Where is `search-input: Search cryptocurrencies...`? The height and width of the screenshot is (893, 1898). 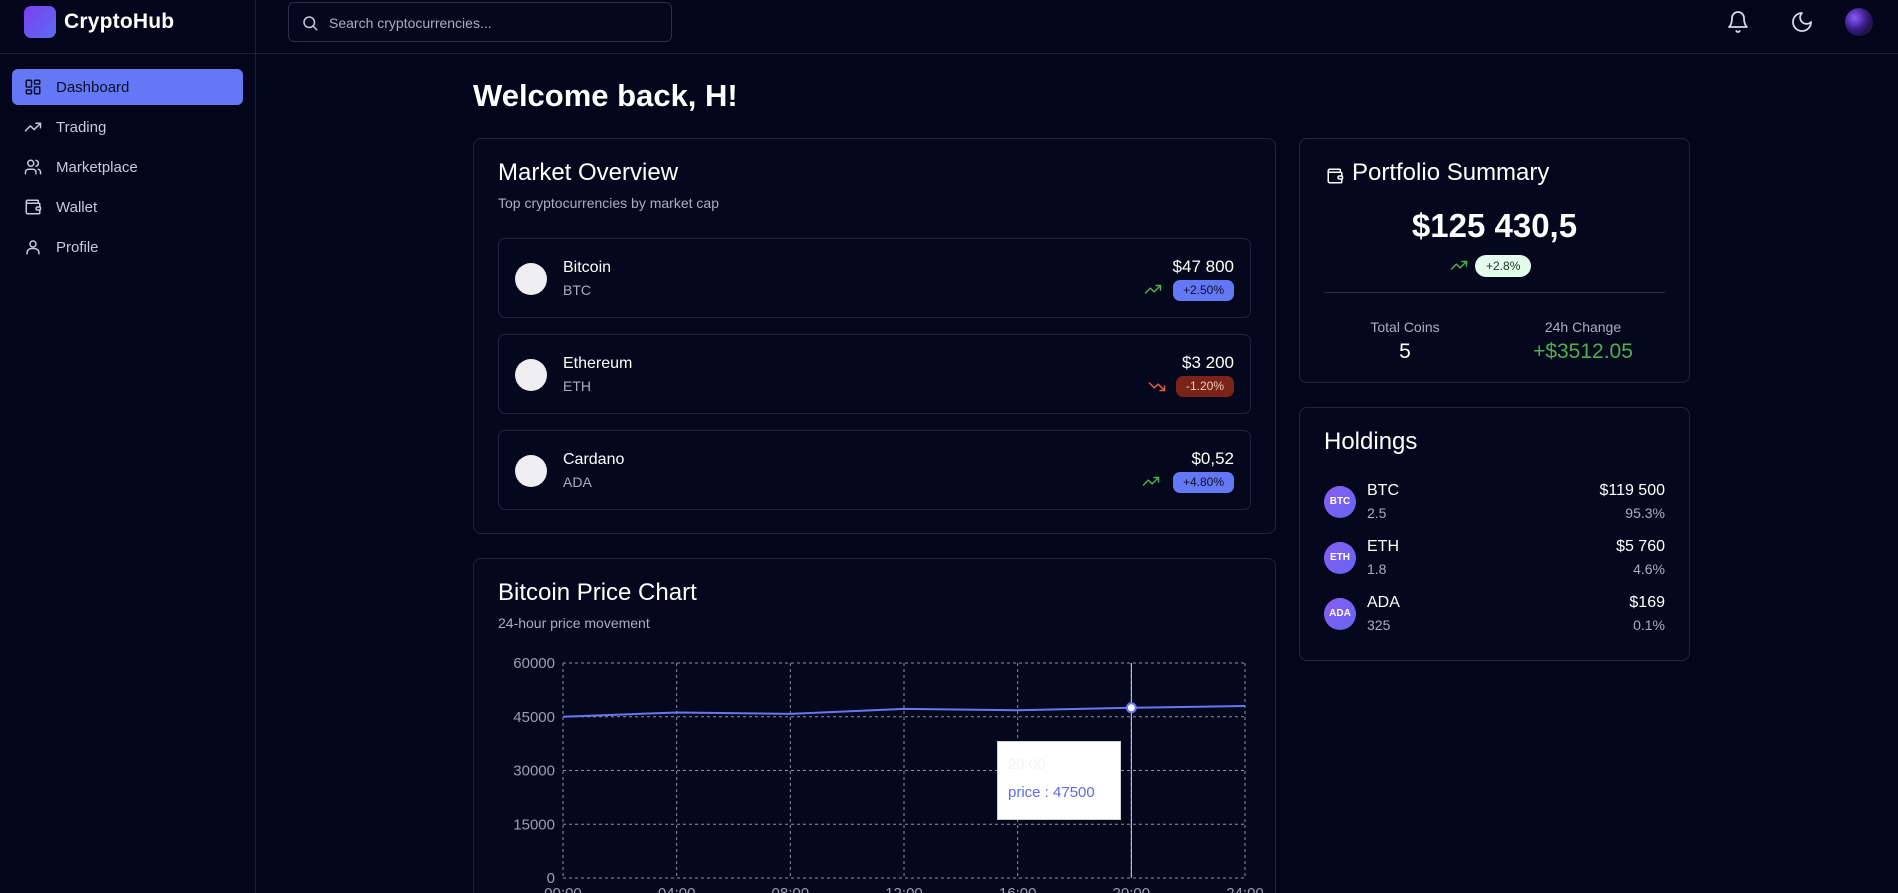 search-input: Search cryptocurrencies... is located at coordinates (480, 22).